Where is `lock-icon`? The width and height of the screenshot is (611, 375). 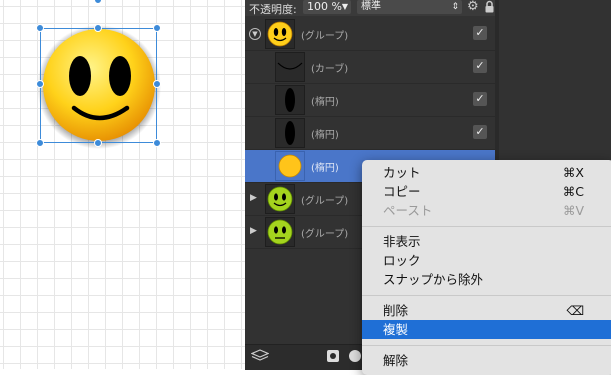 lock-icon is located at coordinates (489, 6).